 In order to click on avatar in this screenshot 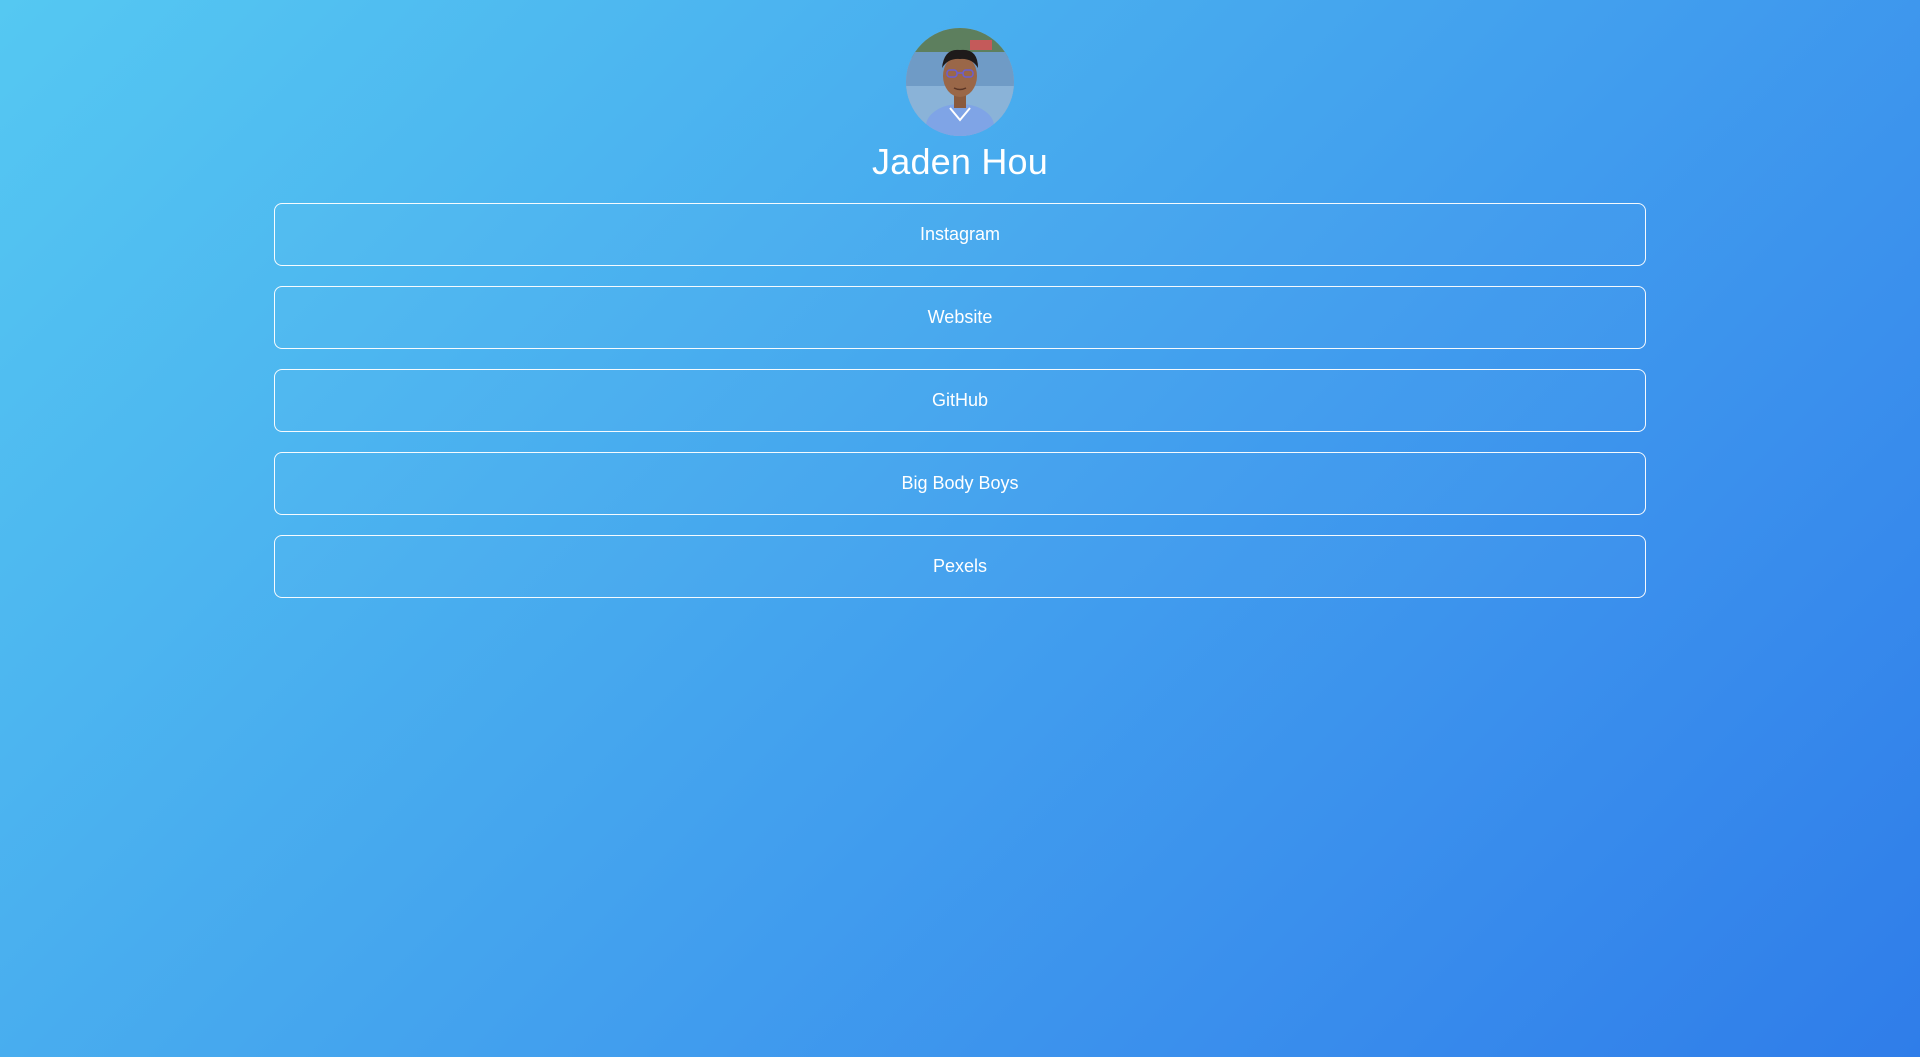, I will do `click(960, 82)`.